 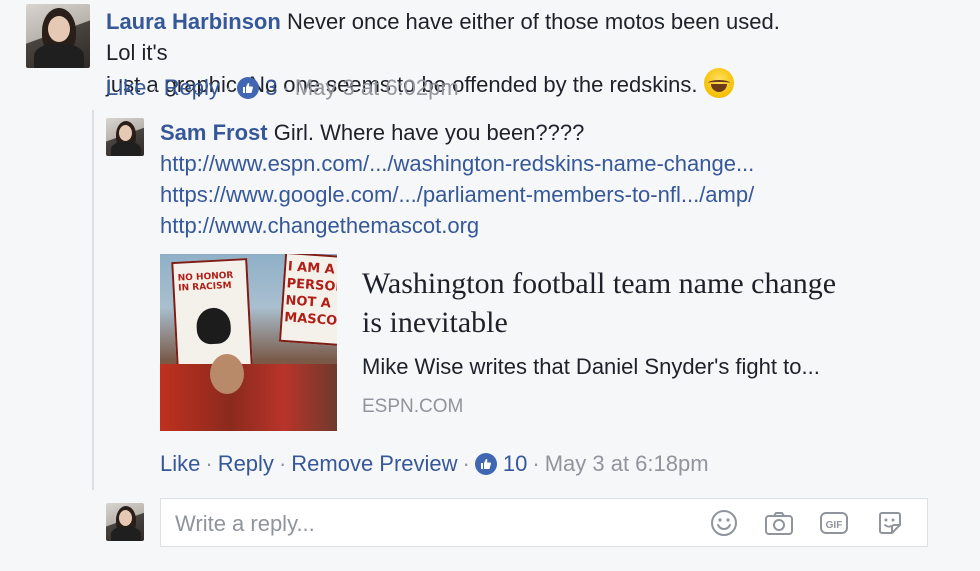 I want to click on protest-sign-text: I AM A PERSON NOT A MASCOT, so click(x=310, y=294).